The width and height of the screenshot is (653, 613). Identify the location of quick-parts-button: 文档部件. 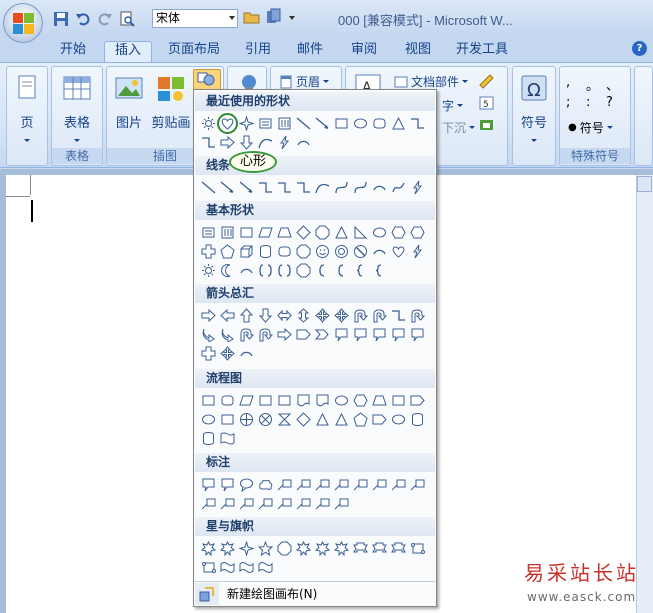
(431, 81).